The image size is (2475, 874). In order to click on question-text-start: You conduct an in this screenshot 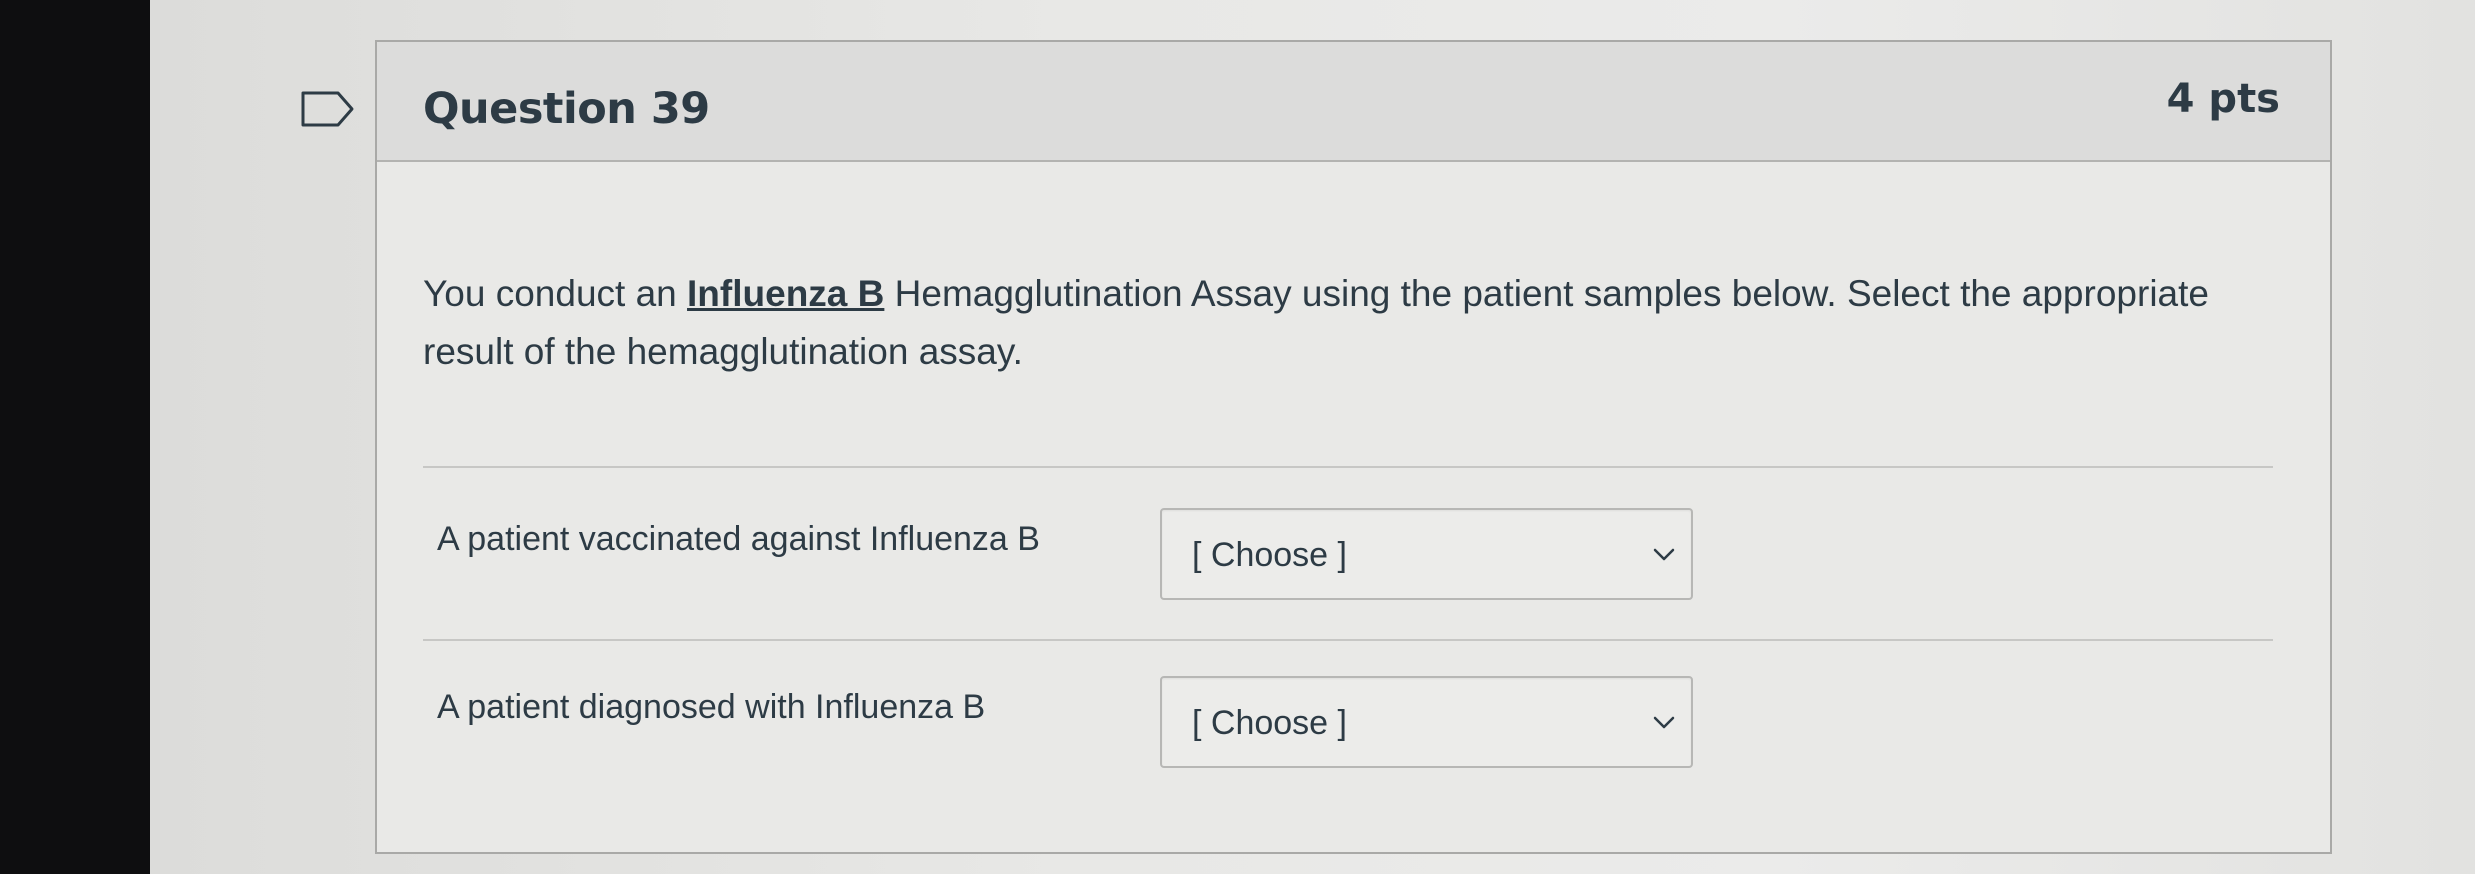, I will do `click(555, 293)`.